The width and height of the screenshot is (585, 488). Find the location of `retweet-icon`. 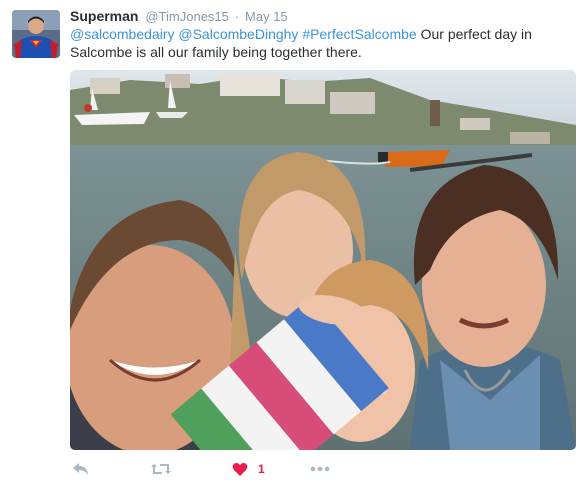

retweet-icon is located at coordinates (161, 469).